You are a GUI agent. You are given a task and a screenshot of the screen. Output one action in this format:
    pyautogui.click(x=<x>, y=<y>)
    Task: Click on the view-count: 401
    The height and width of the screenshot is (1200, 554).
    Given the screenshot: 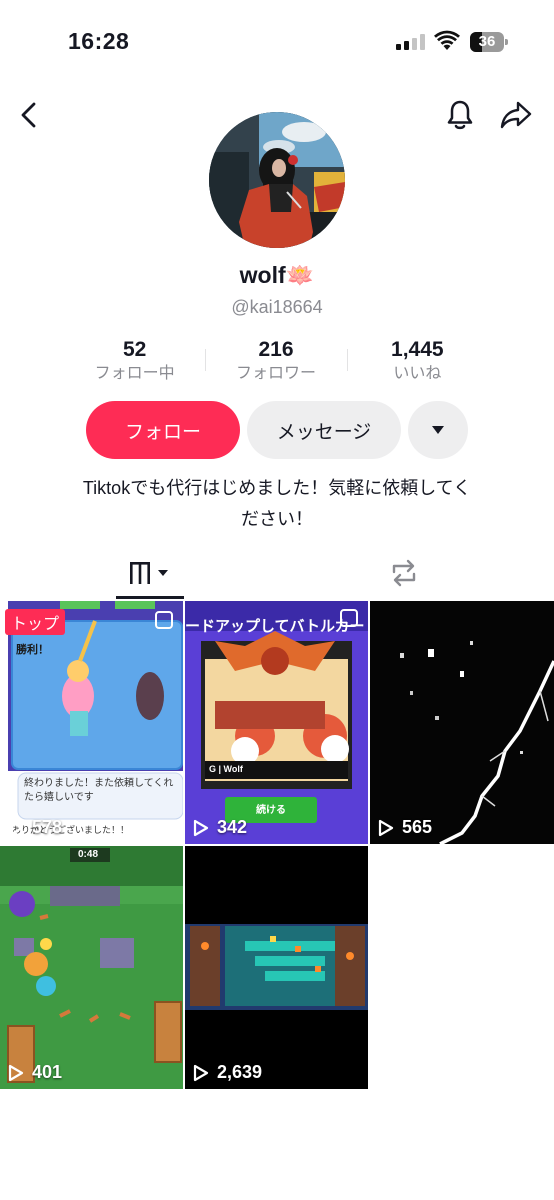 What is the action you would take?
    pyautogui.click(x=35, y=1072)
    